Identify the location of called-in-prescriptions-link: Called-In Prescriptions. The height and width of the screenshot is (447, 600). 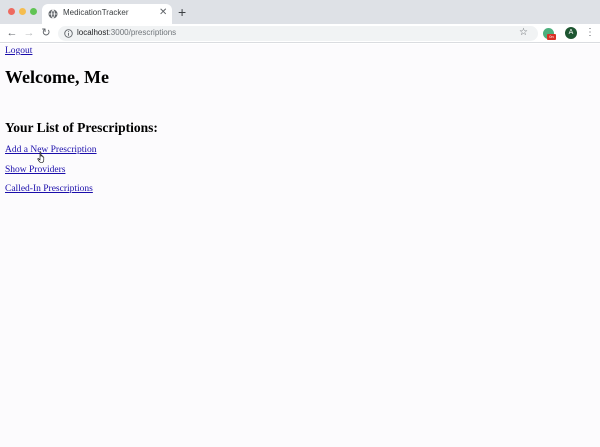
(49, 189).